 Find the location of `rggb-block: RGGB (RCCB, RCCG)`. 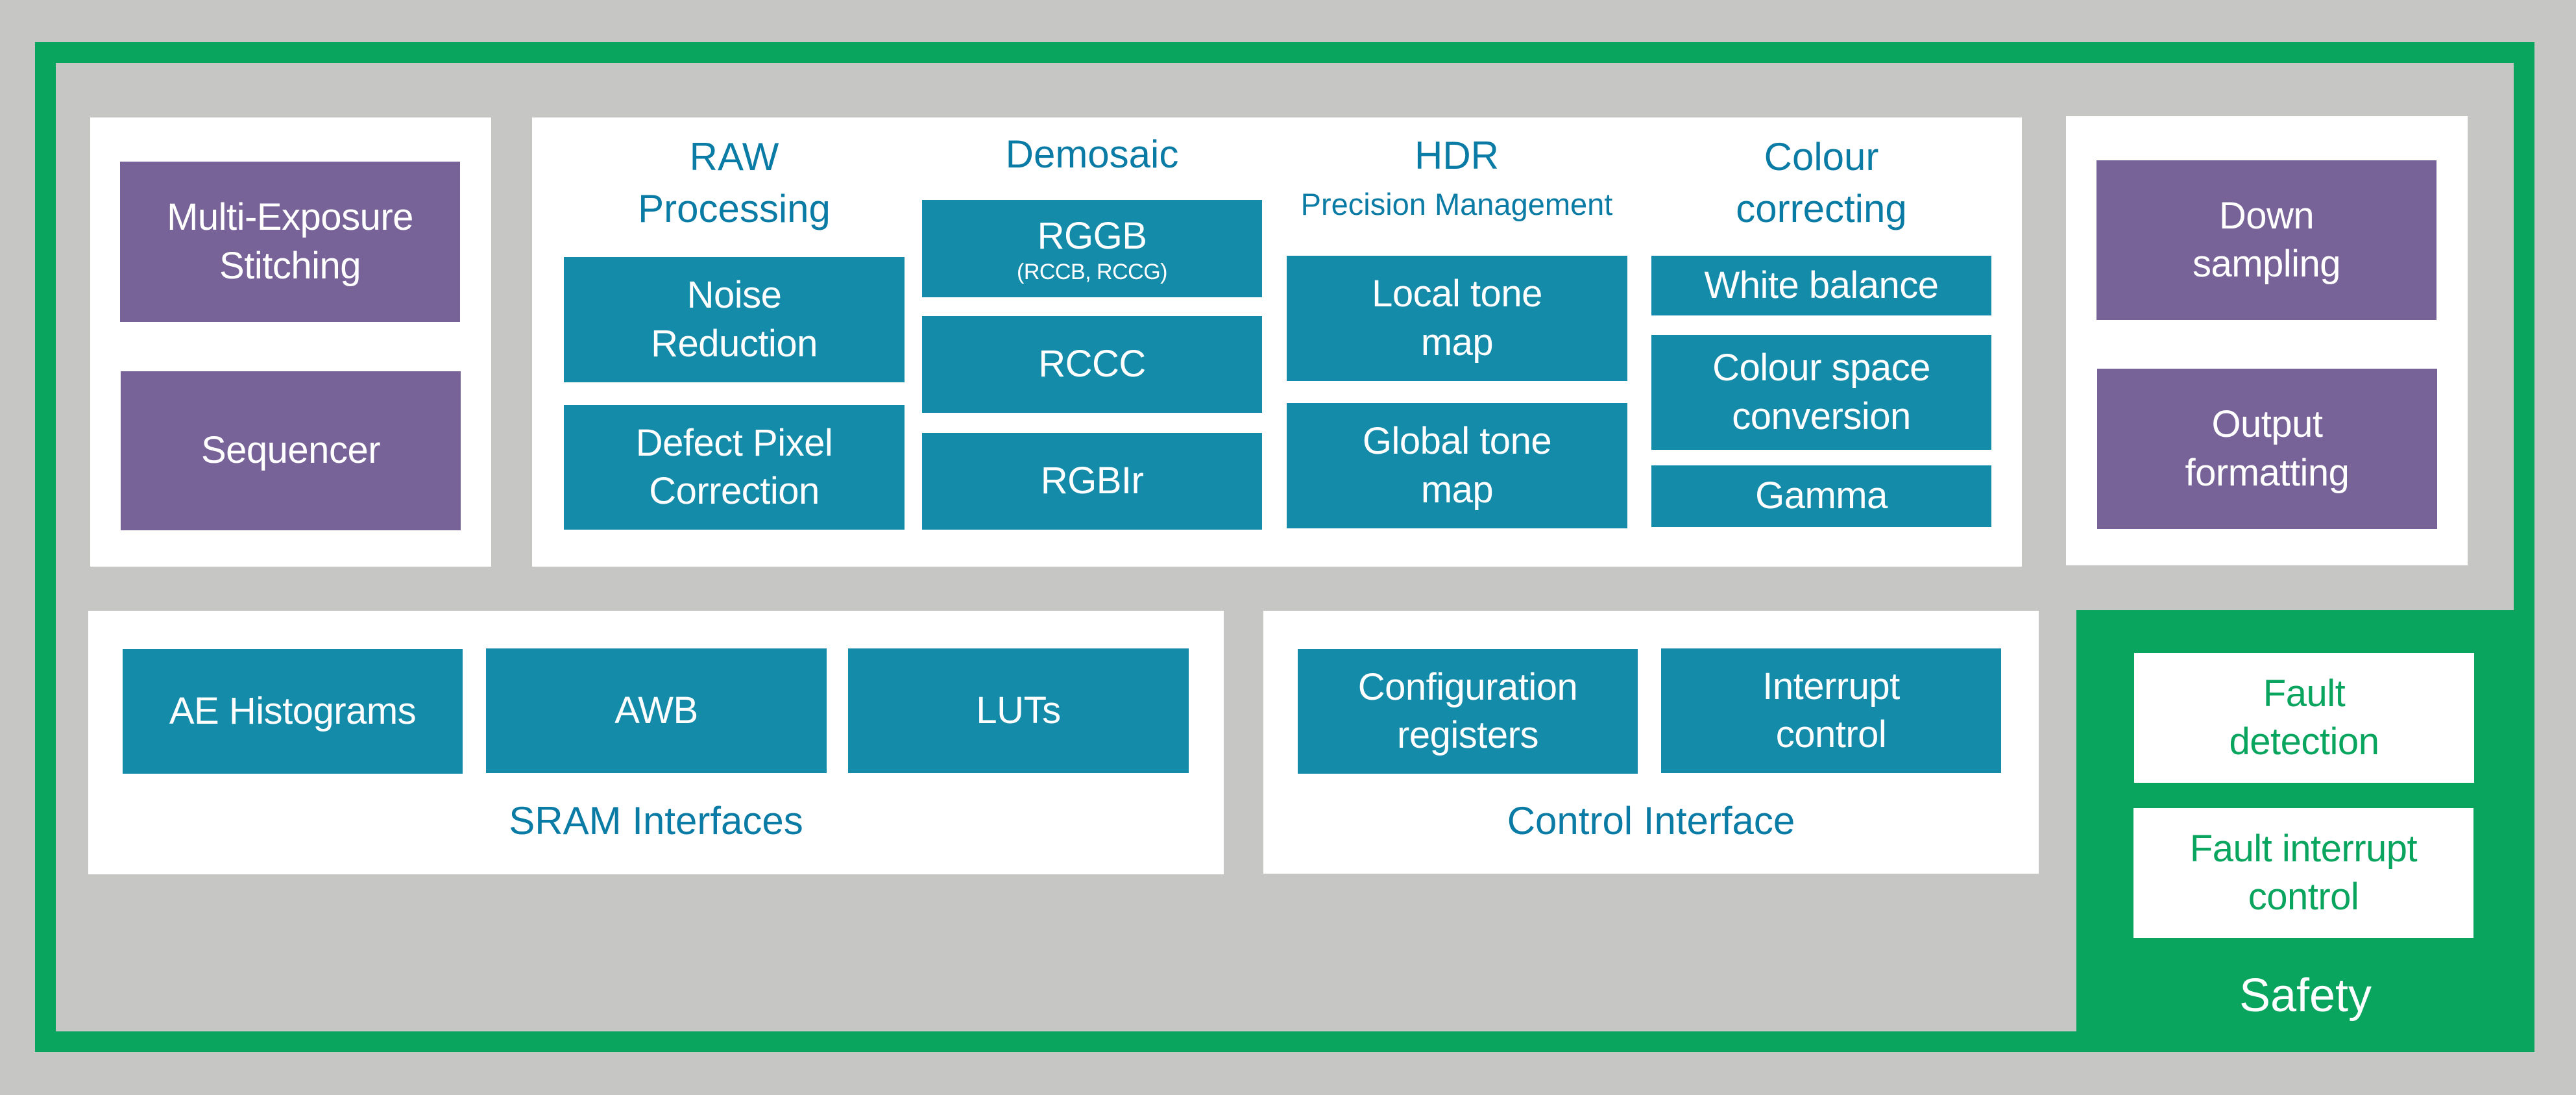

rggb-block: RGGB (RCCB, RCCG) is located at coordinates (1092, 248).